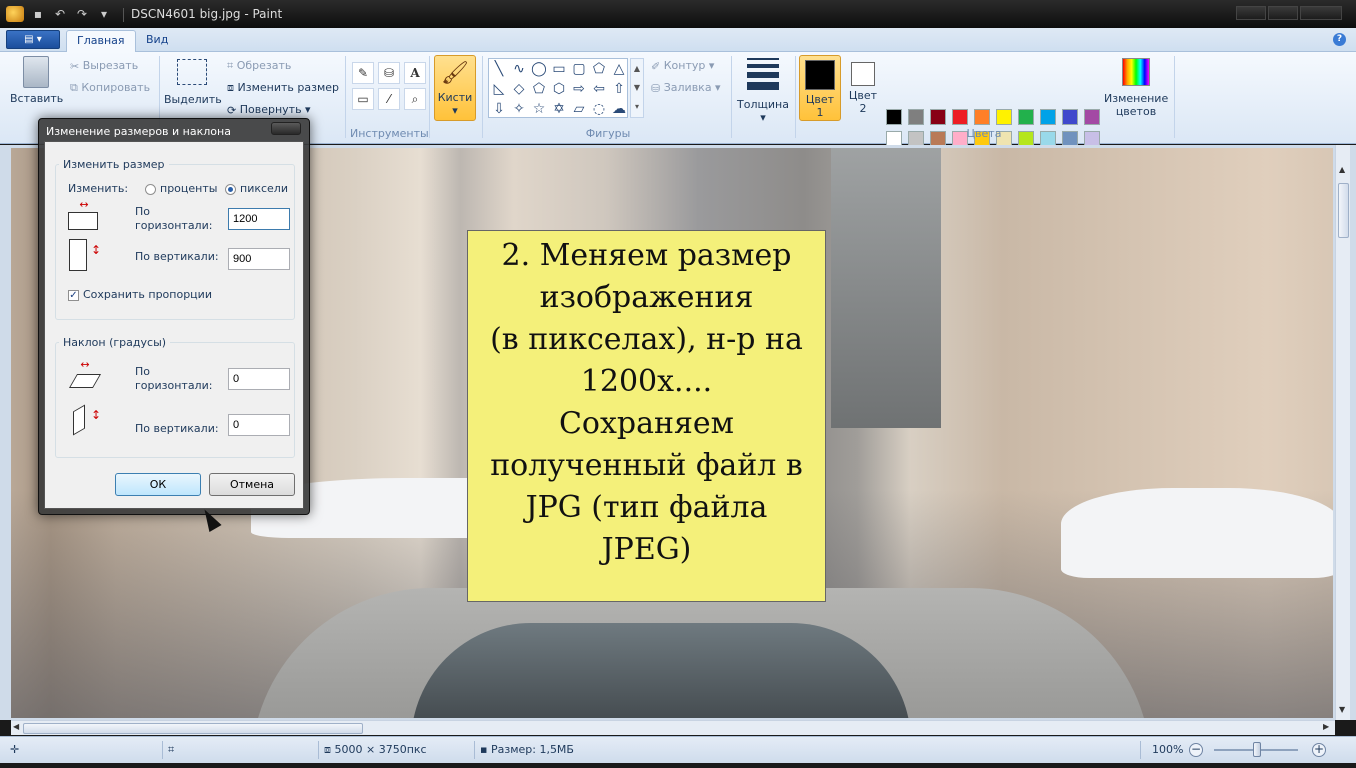  What do you see at coordinates (259, 219) in the screenshot?
I see `horizontal-size-input` at bounding box center [259, 219].